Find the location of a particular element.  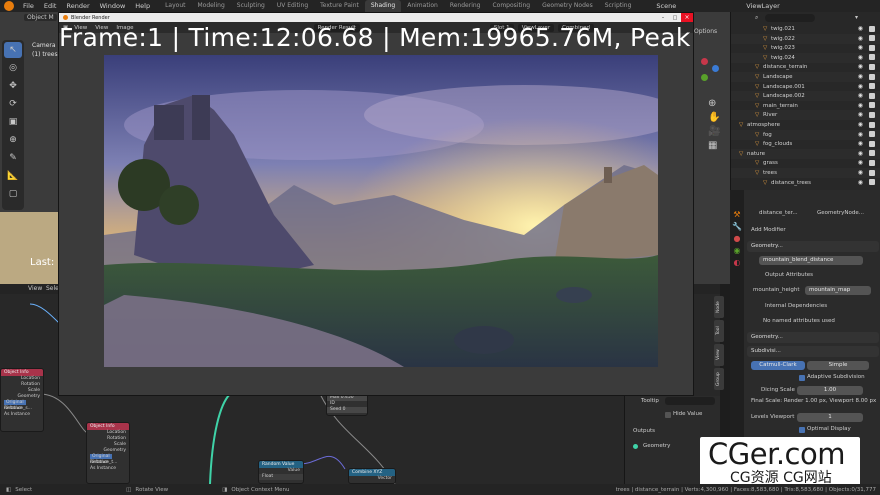

tab-node: Node is located at coordinates (719, 307).